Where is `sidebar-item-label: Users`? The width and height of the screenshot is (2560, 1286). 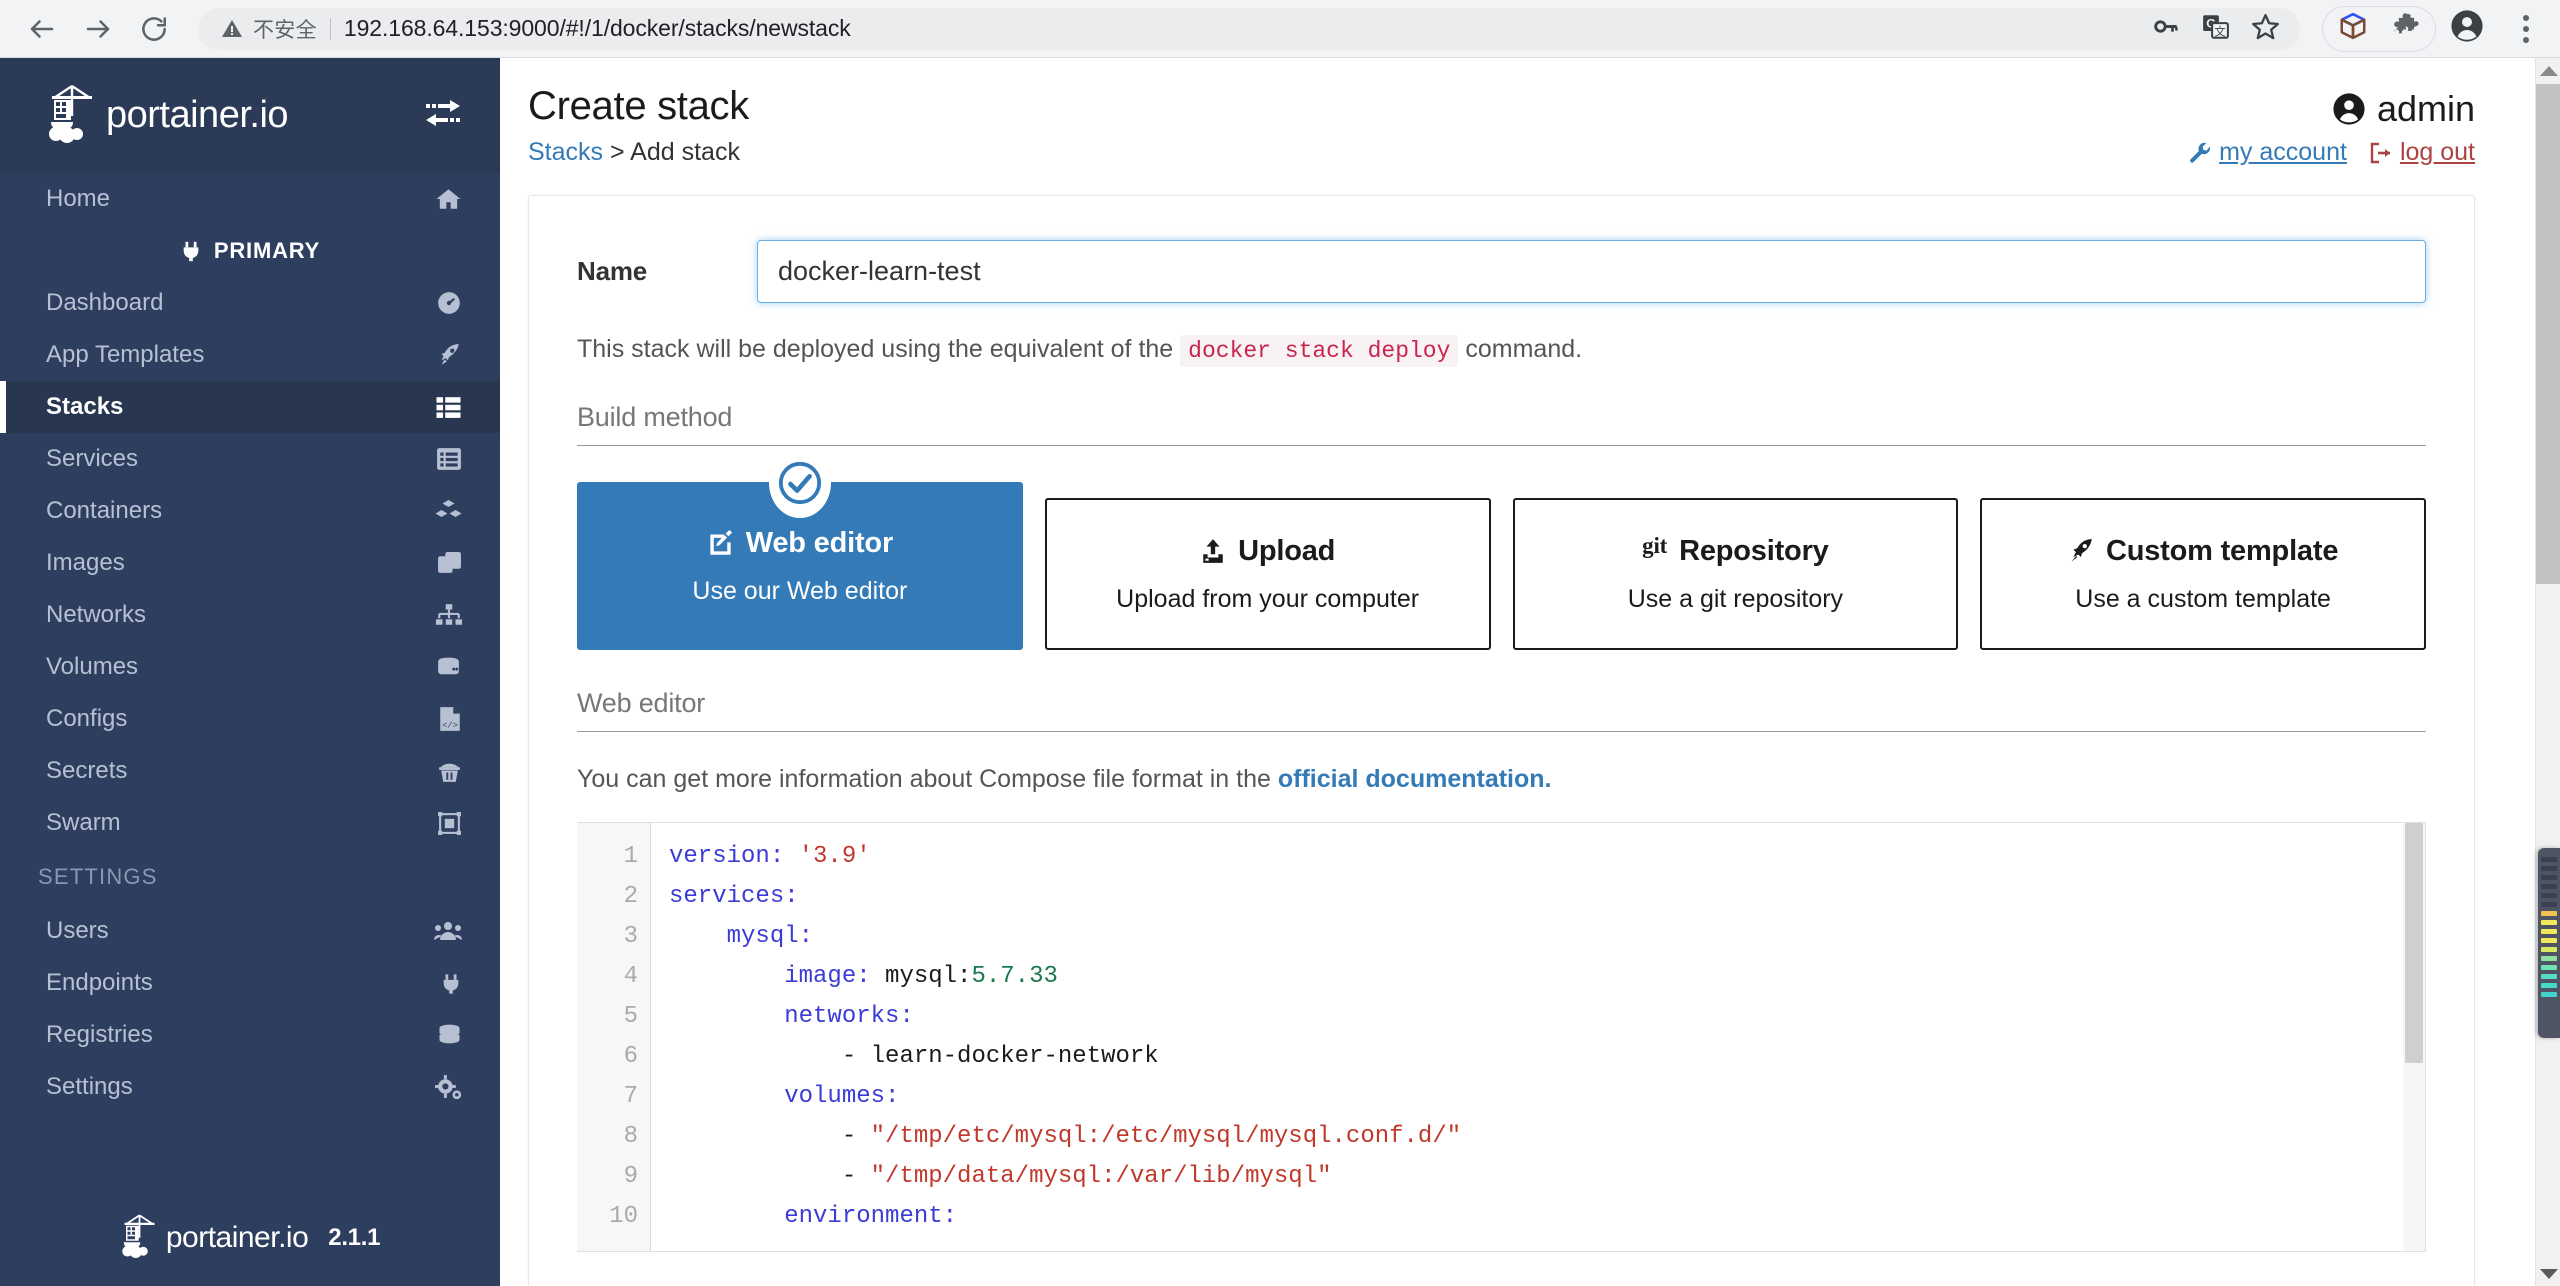 sidebar-item-label: Users is located at coordinates (77, 930).